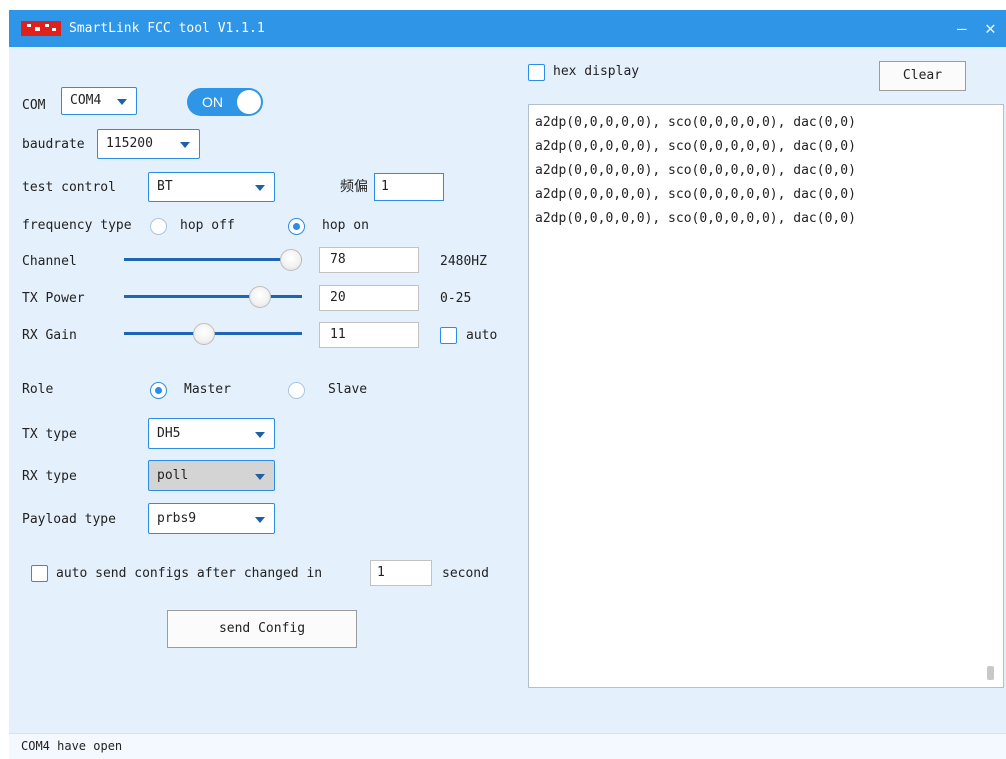  What do you see at coordinates (456, 298) in the screenshot?
I see `tx-power-range-text: 0-25` at bounding box center [456, 298].